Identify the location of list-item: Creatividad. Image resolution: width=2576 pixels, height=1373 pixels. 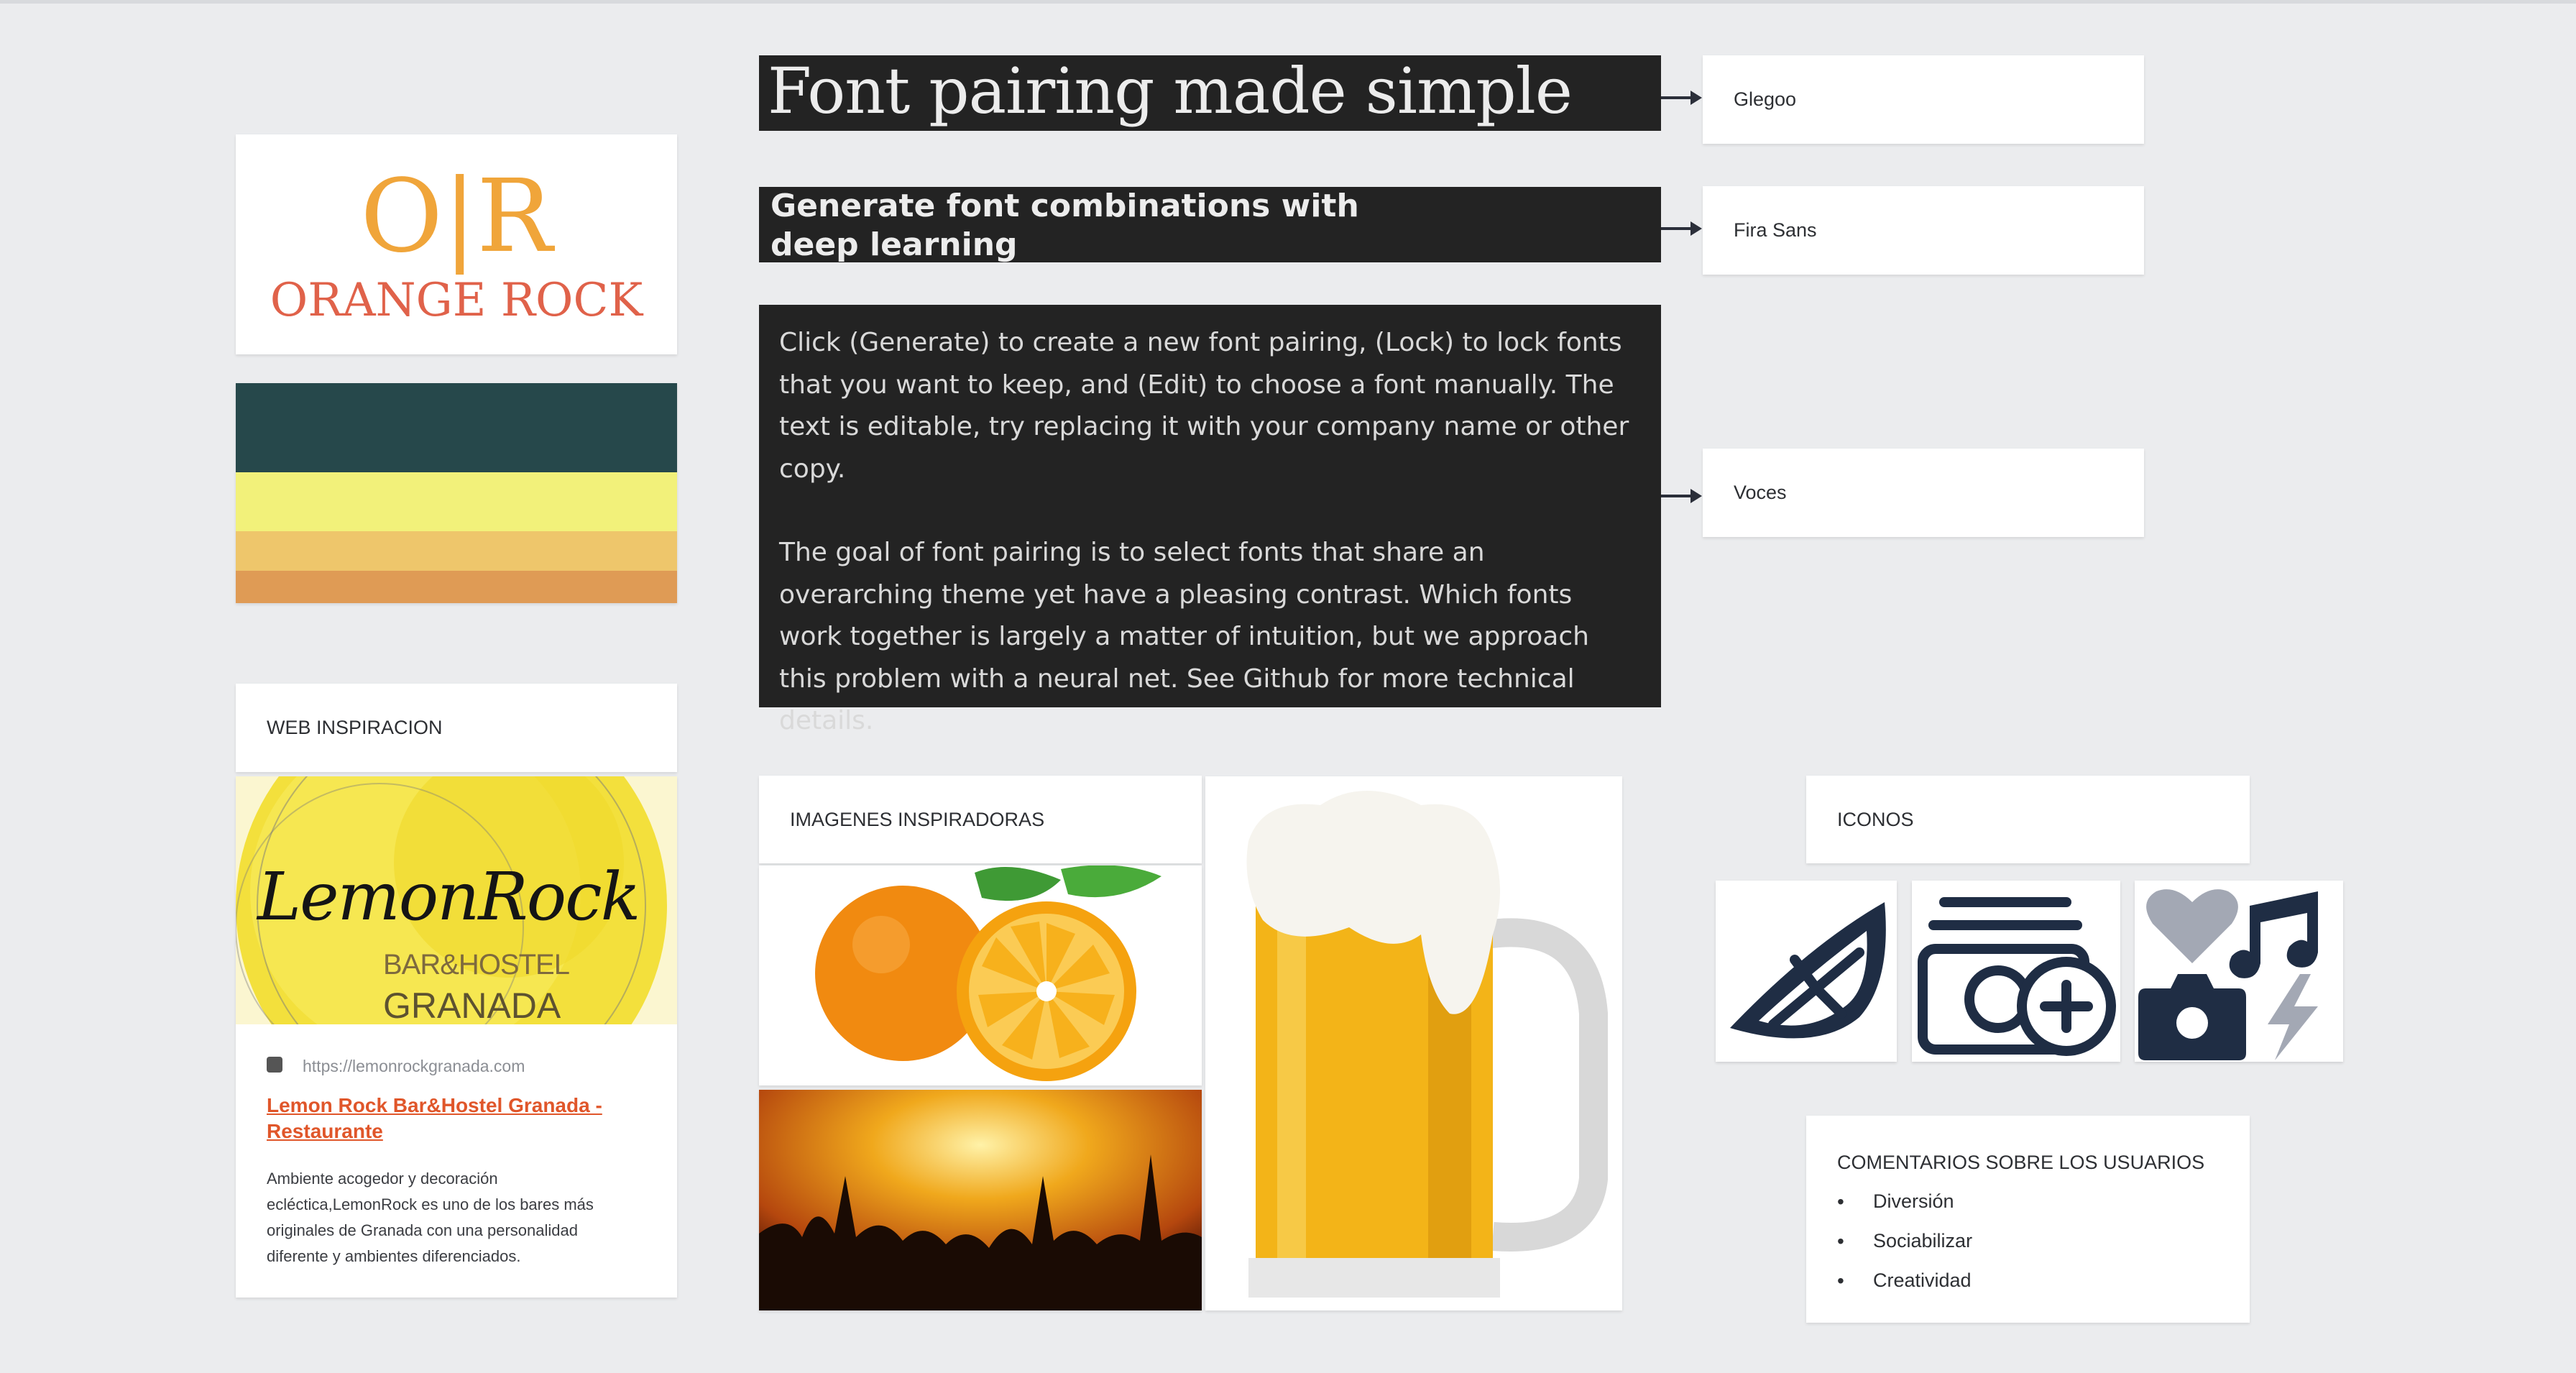
(1904, 1280).